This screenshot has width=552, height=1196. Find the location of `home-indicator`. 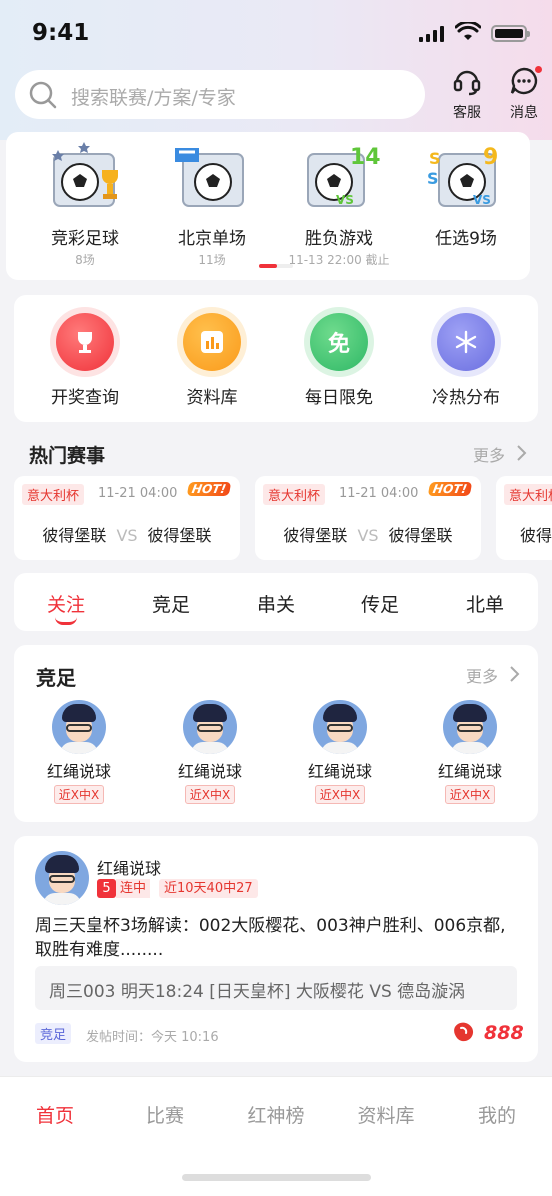

home-indicator is located at coordinates (276, 1177).